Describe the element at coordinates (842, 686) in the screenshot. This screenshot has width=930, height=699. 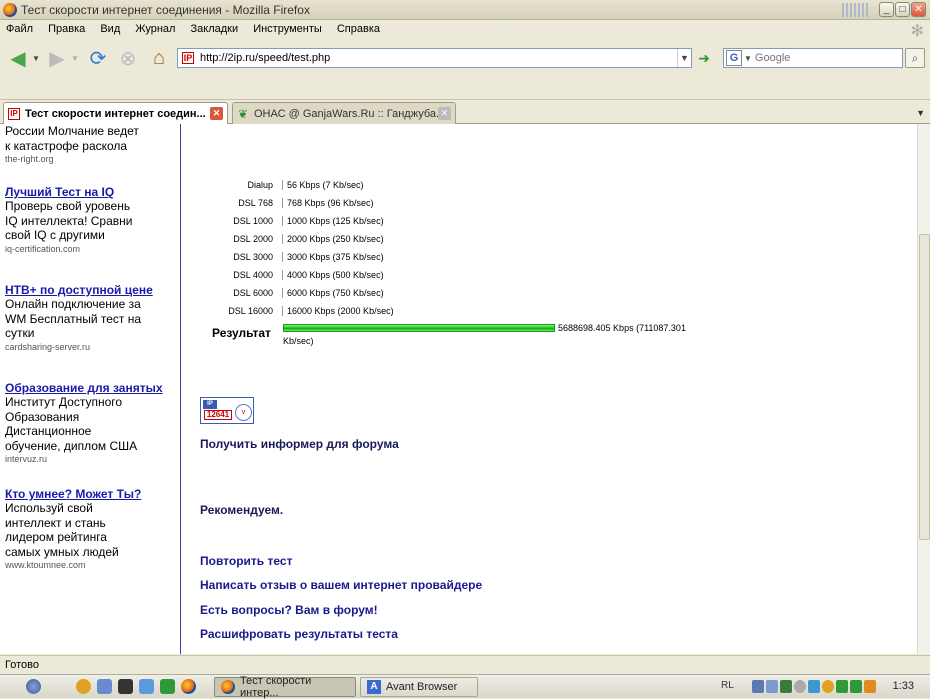
I see `tray-n-icon` at that location.